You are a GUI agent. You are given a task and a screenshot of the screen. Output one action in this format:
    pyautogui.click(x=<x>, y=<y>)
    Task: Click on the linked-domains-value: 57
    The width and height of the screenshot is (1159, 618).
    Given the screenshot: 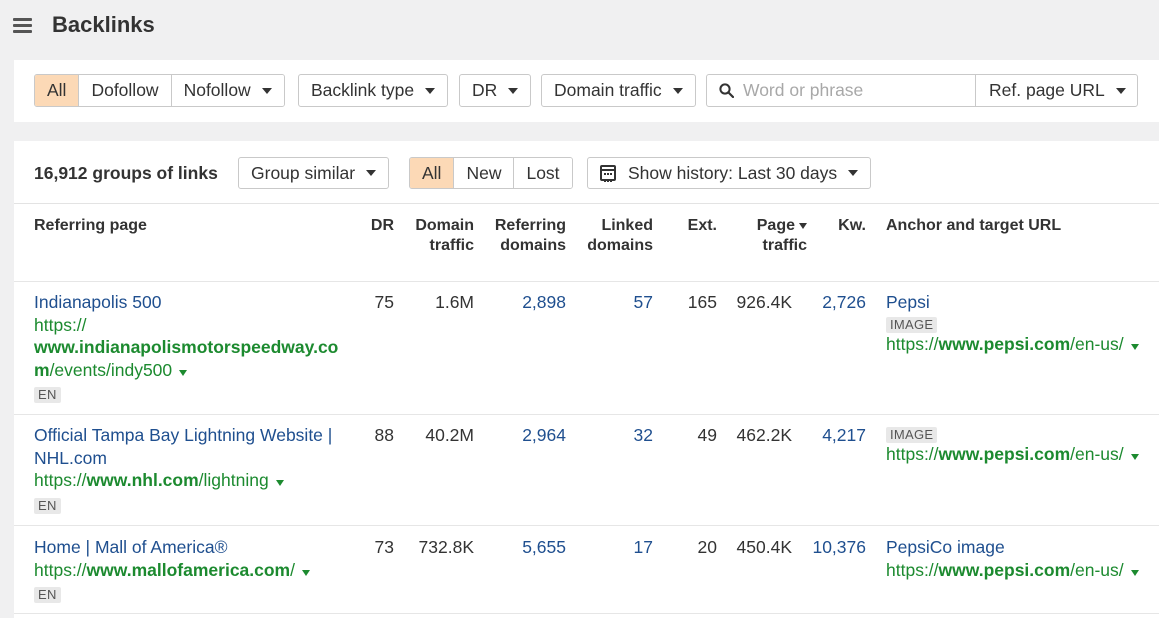 What is the action you would take?
    pyautogui.click(x=613, y=302)
    